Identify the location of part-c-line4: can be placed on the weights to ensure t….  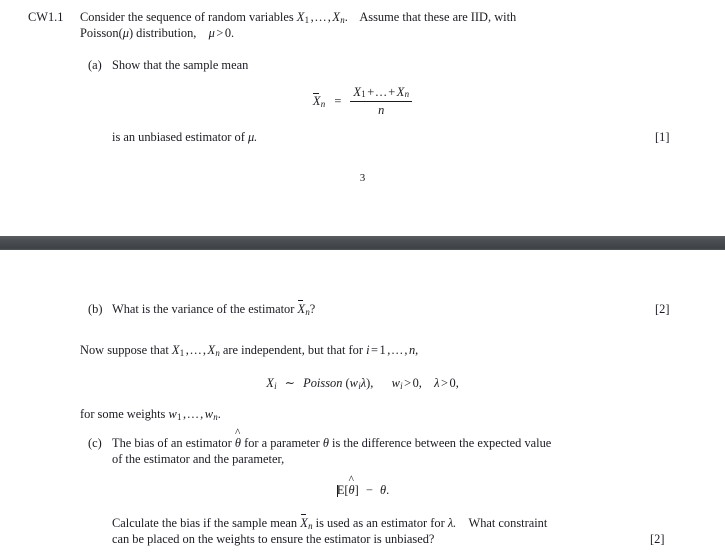
(273, 538).